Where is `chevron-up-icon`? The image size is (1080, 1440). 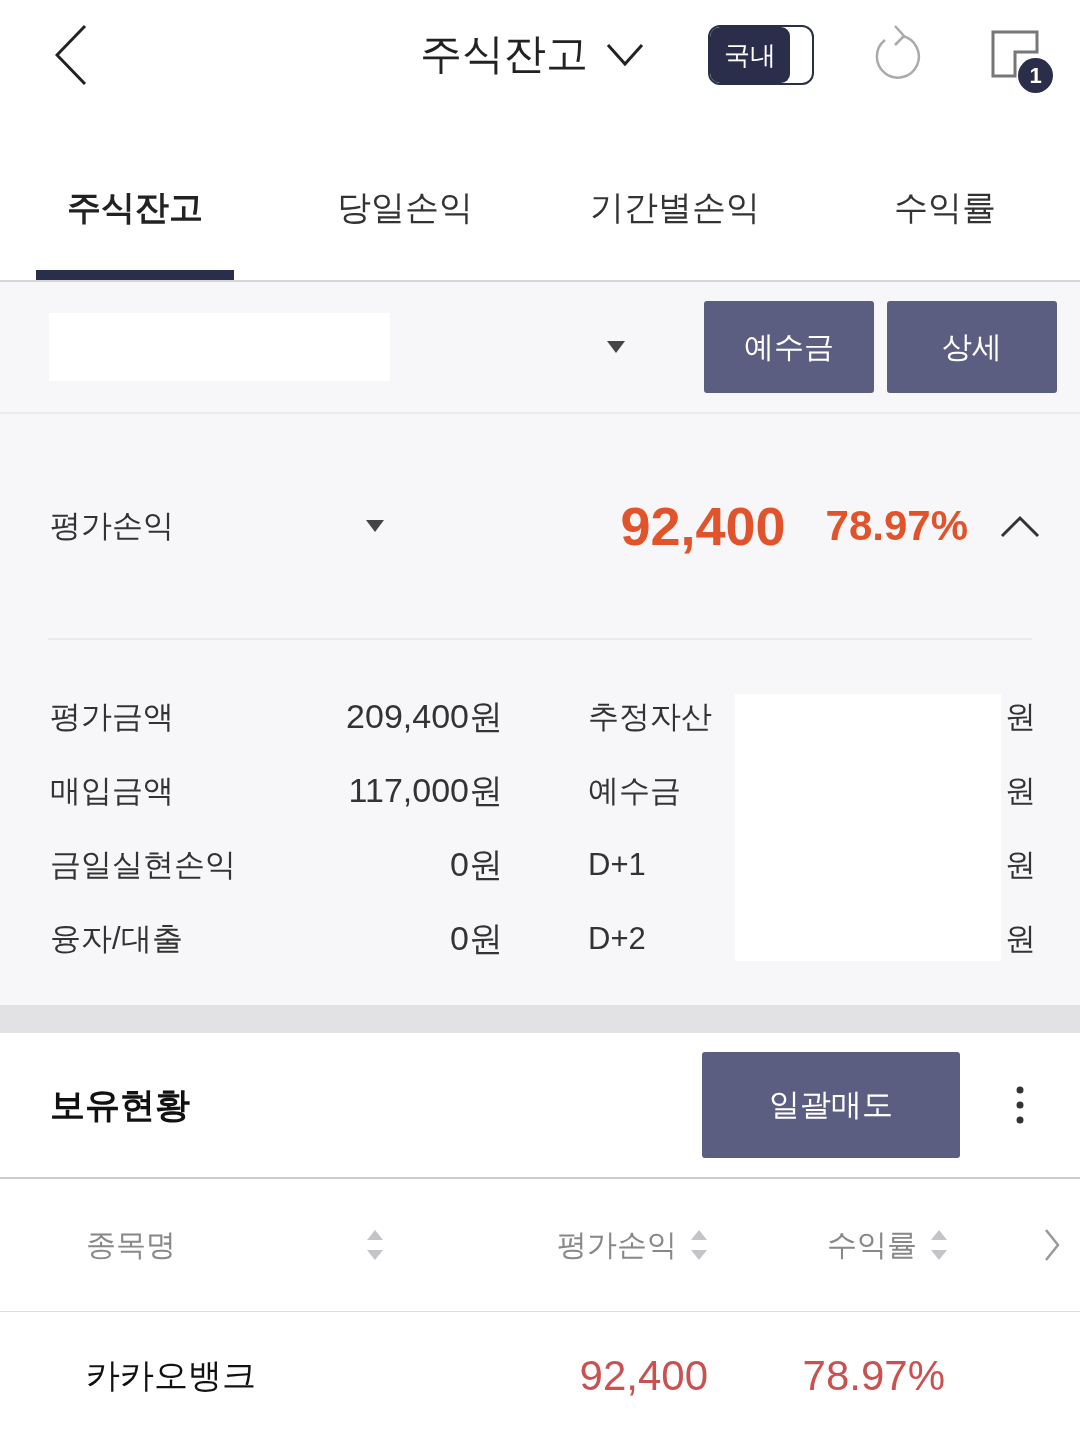
chevron-up-icon is located at coordinates (1020, 526).